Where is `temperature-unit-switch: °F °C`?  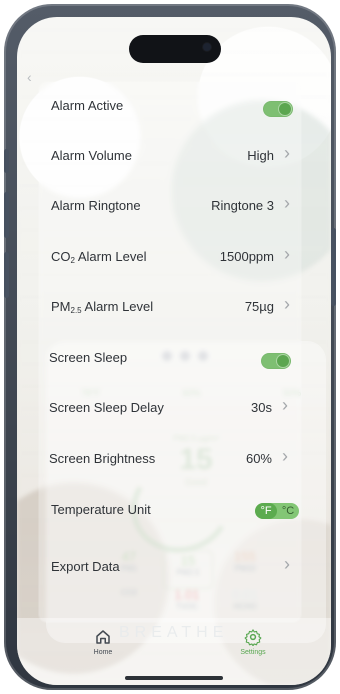
temperature-unit-switch: °F °C is located at coordinates (277, 511).